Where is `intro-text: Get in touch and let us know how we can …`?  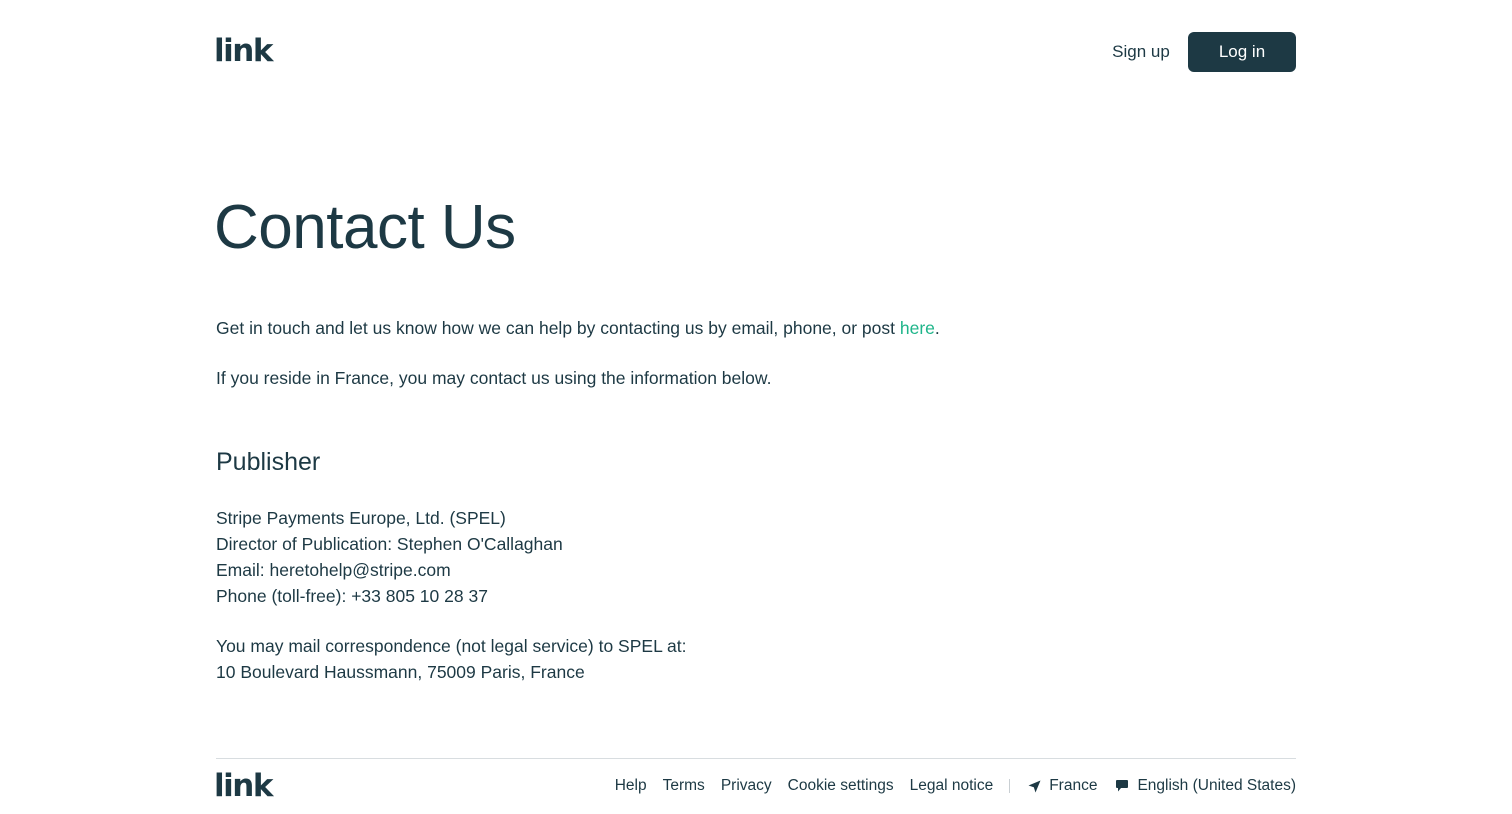 intro-text: Get in touch and let us know how we can … is located at coordinates (558, 328).